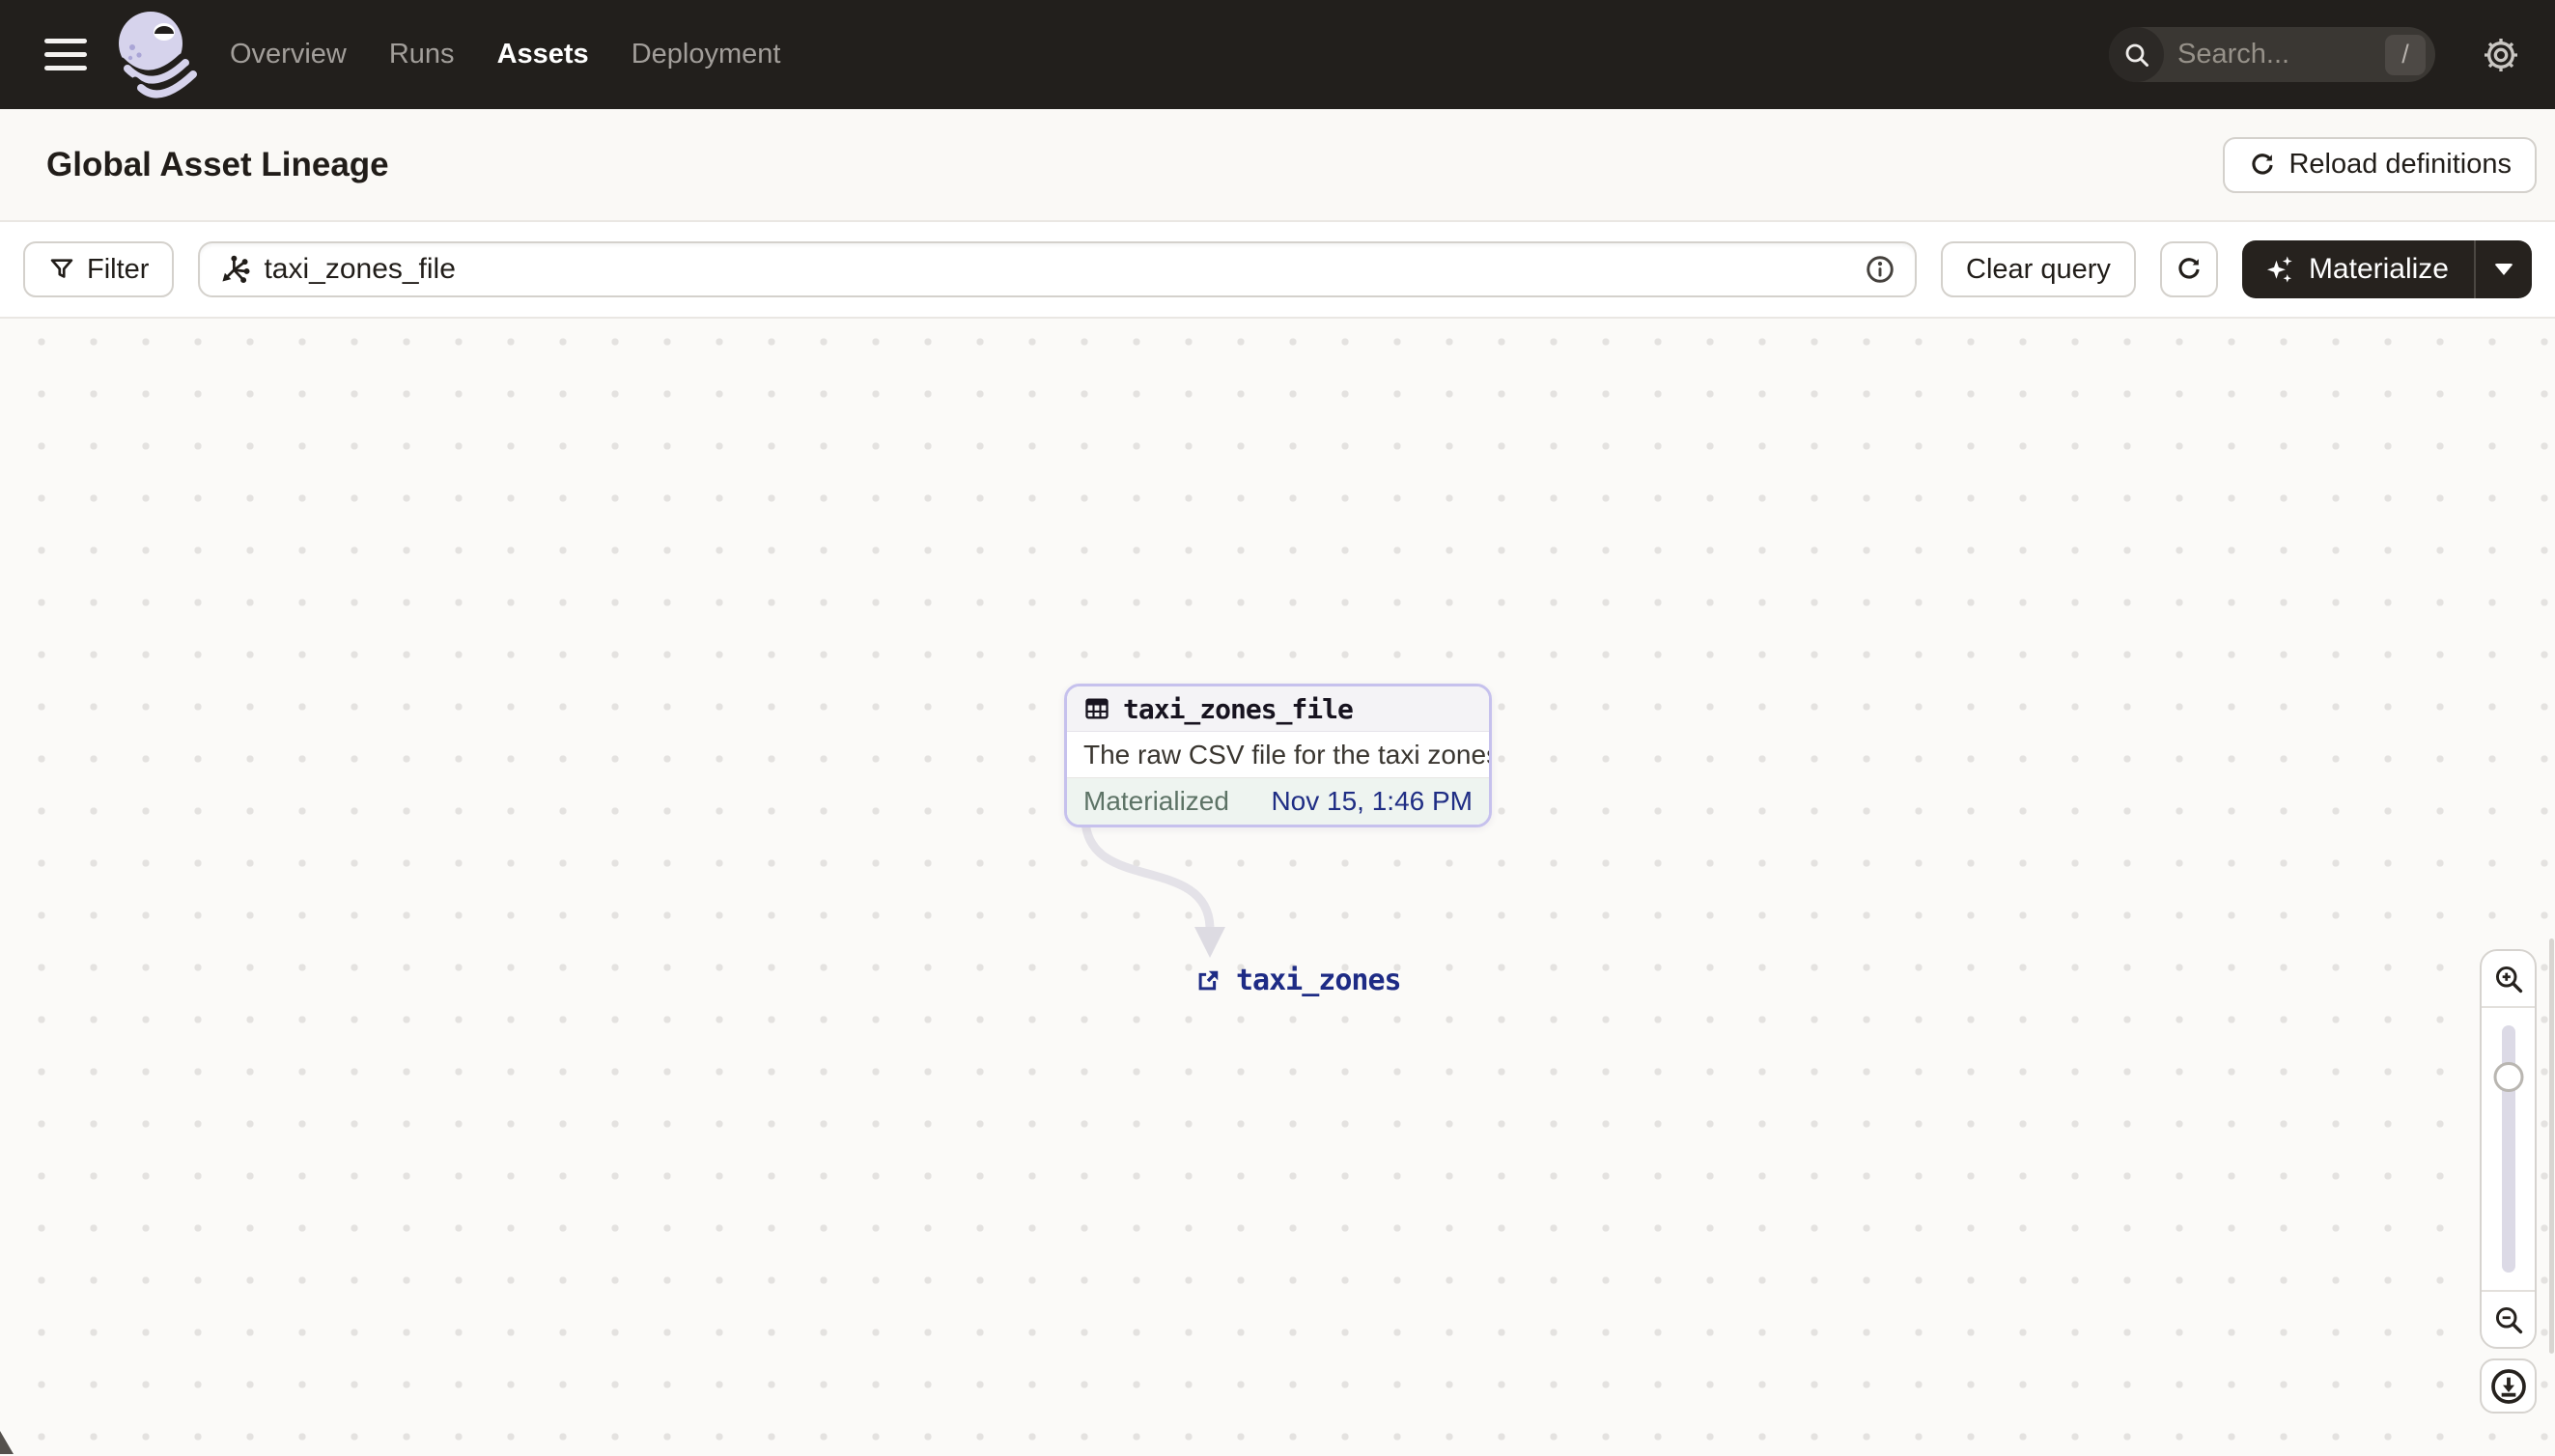  What do you see at coordinates (1156, 801) in the screenshot?
I see `status-label: Materialized` at bounding box center [1156, 801].